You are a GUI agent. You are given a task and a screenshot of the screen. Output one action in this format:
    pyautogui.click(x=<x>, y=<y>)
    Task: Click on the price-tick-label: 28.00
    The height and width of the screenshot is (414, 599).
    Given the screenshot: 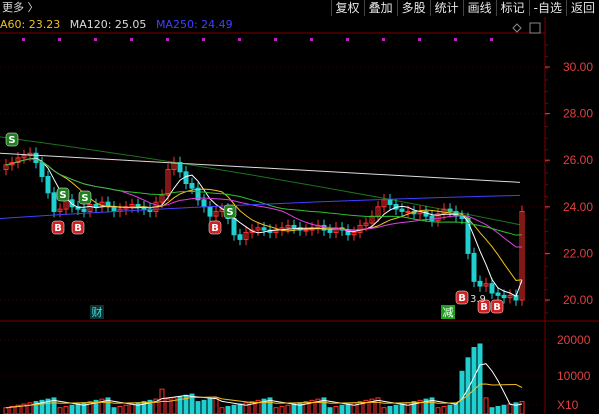 What is the action you would take?
    pyautogui.click(x=578, y=114)
    